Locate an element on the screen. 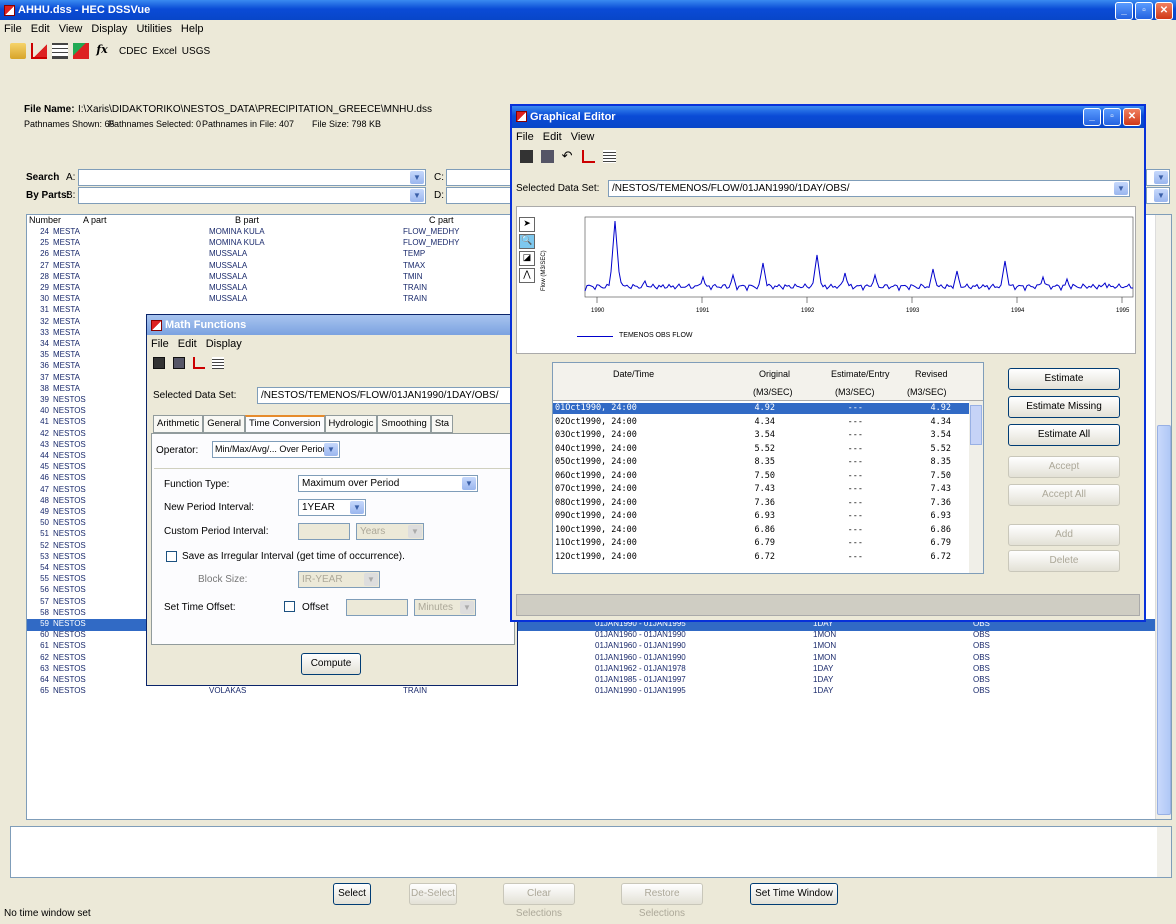 The image size is (1176, 924). custom-period-input is located at coordinates (324, 531).